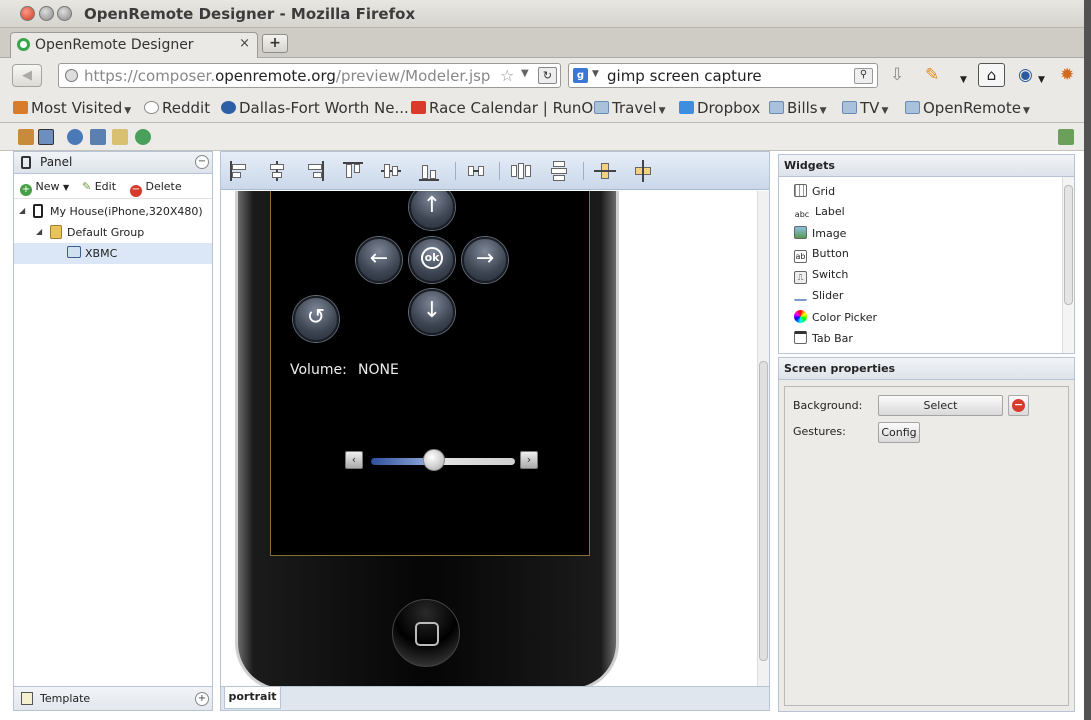 This screenshot has width=1091, height=720. Describe the element at coordinates (821, 278) in the screenshot. I see `widget-switch: ⎍ Switch` at that location.